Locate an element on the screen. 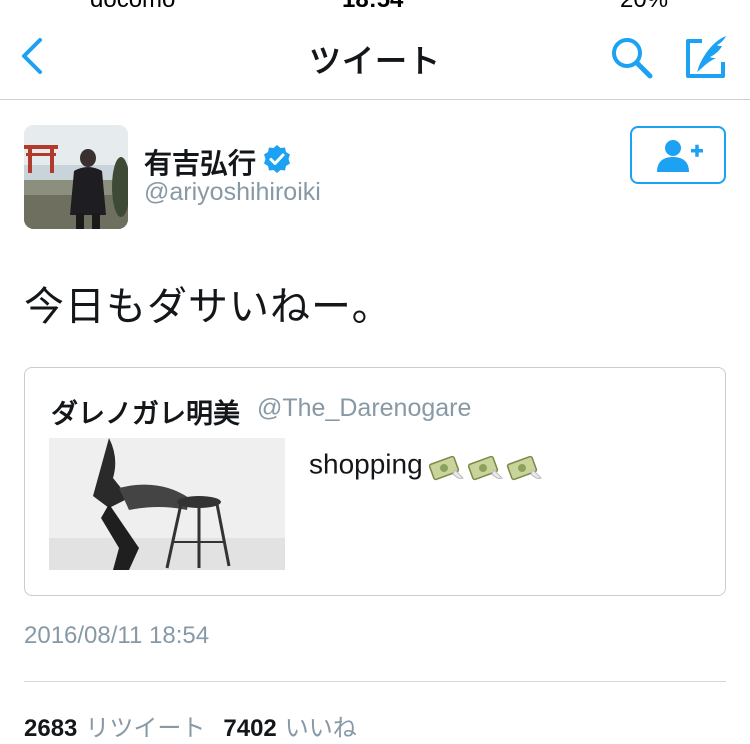  tweet-text: 今日もダサいねー。 is located at coordinates (208, 307).